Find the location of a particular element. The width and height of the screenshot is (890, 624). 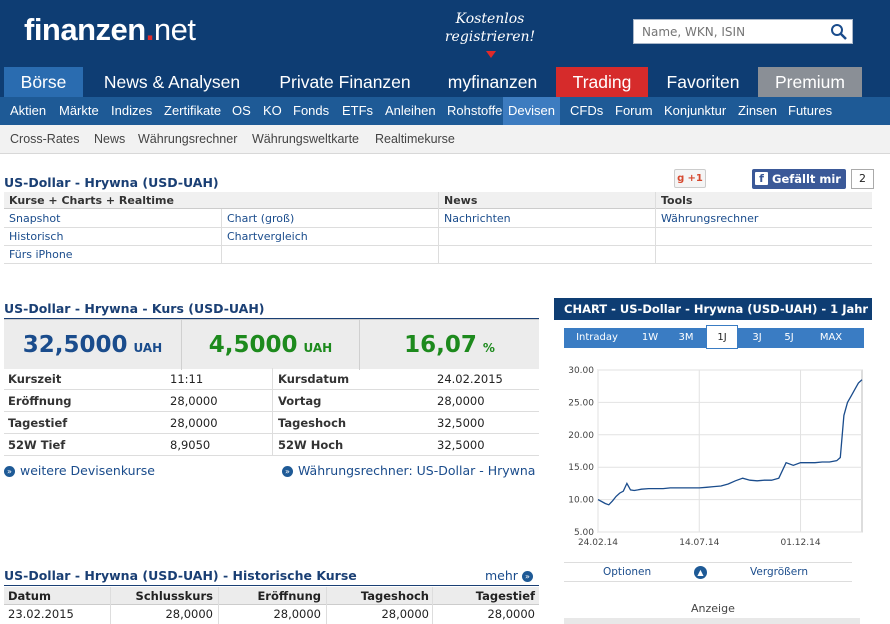

col-tagestief: Tagestief is located at coordinates (505, 596).